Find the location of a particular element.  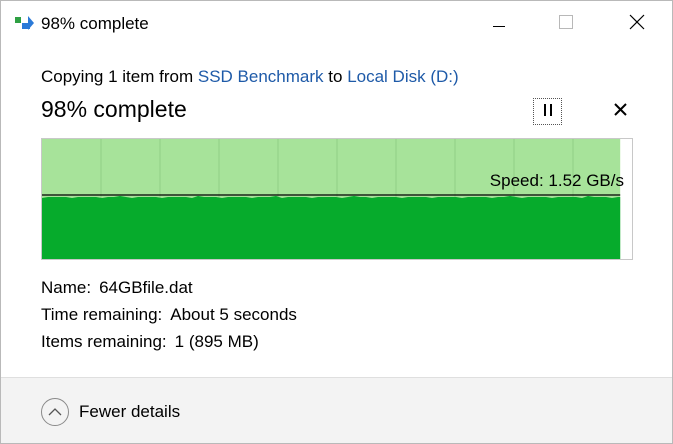

destination-link: Local Disk (D:) is located at coordinates (402, 76).